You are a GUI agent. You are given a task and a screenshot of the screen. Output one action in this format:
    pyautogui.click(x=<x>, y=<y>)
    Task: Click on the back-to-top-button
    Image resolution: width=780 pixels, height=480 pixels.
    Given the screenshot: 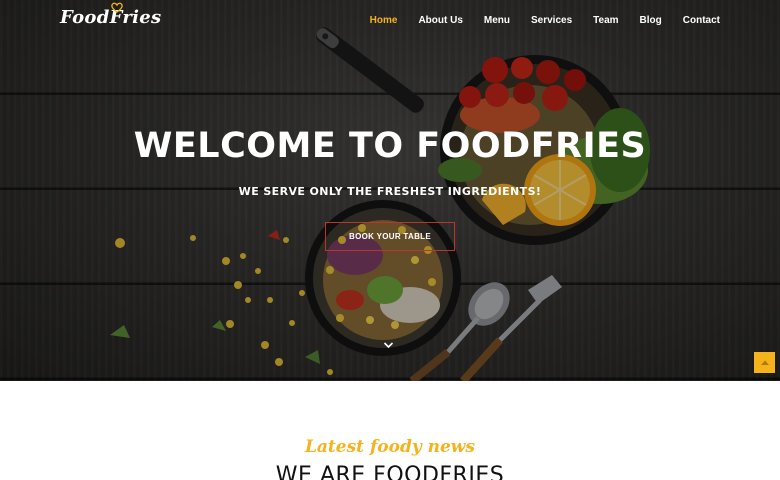 What is the action you would take?
    pyautogui.click(x=764, y=362)
    